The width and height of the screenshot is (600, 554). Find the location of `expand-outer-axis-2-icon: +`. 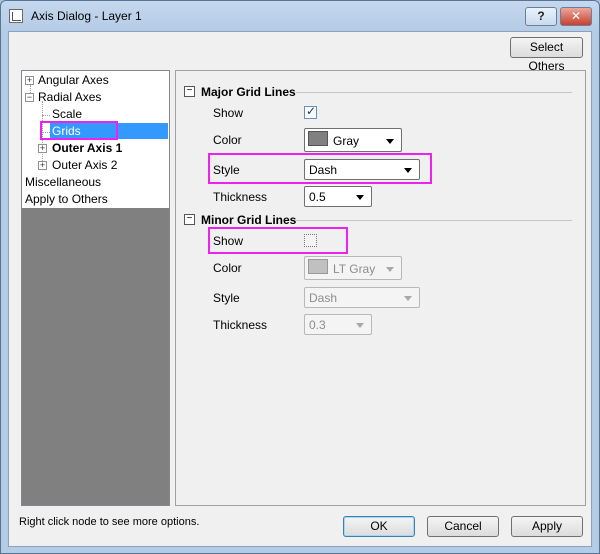

expand-outer-axis-2-icon: + is located at coordinates (42, 165).